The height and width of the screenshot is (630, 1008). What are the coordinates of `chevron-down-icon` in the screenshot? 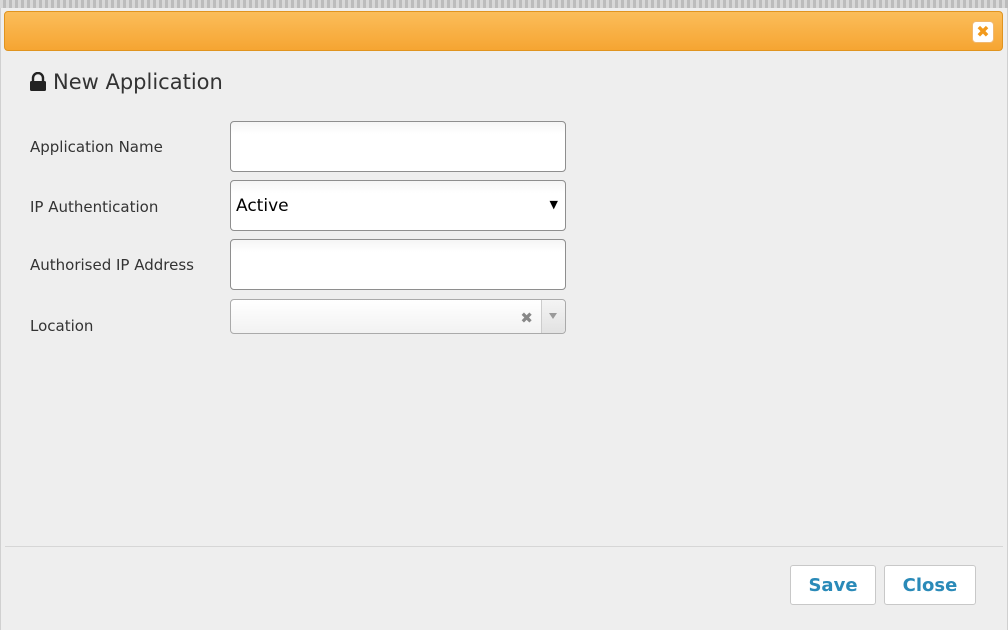 It's located at (553, 316).